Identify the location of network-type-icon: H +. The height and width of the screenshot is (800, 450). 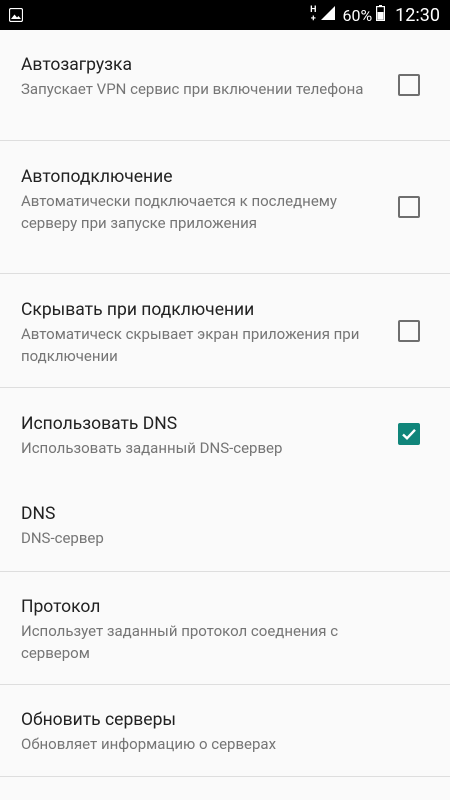
(313, 14).